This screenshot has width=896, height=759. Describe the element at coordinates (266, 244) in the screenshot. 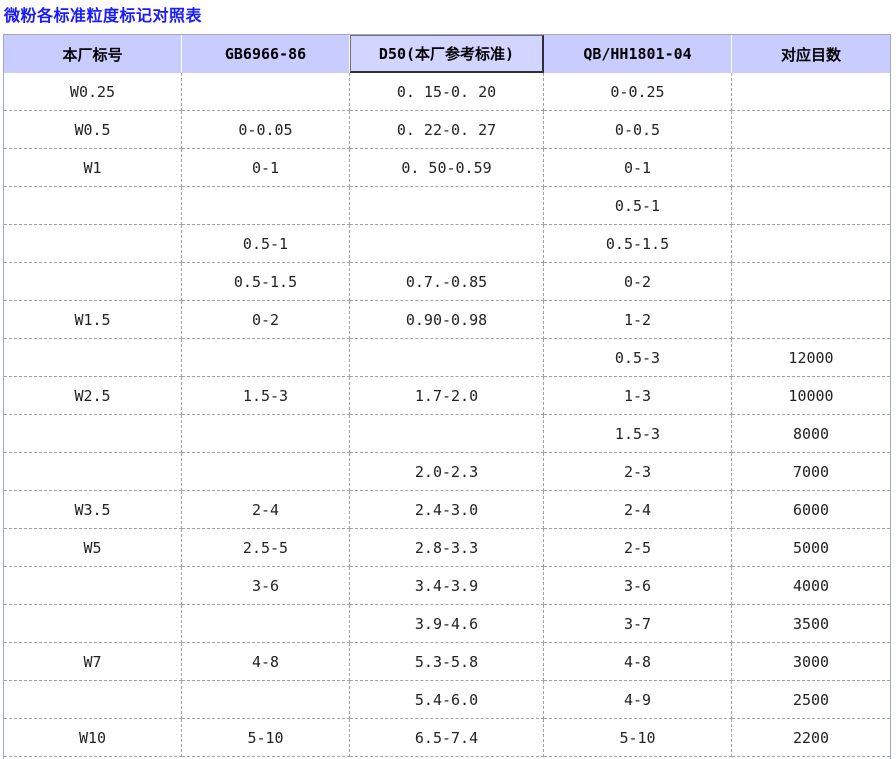

I see `cell-gb6966: 0.5-1` at that location.